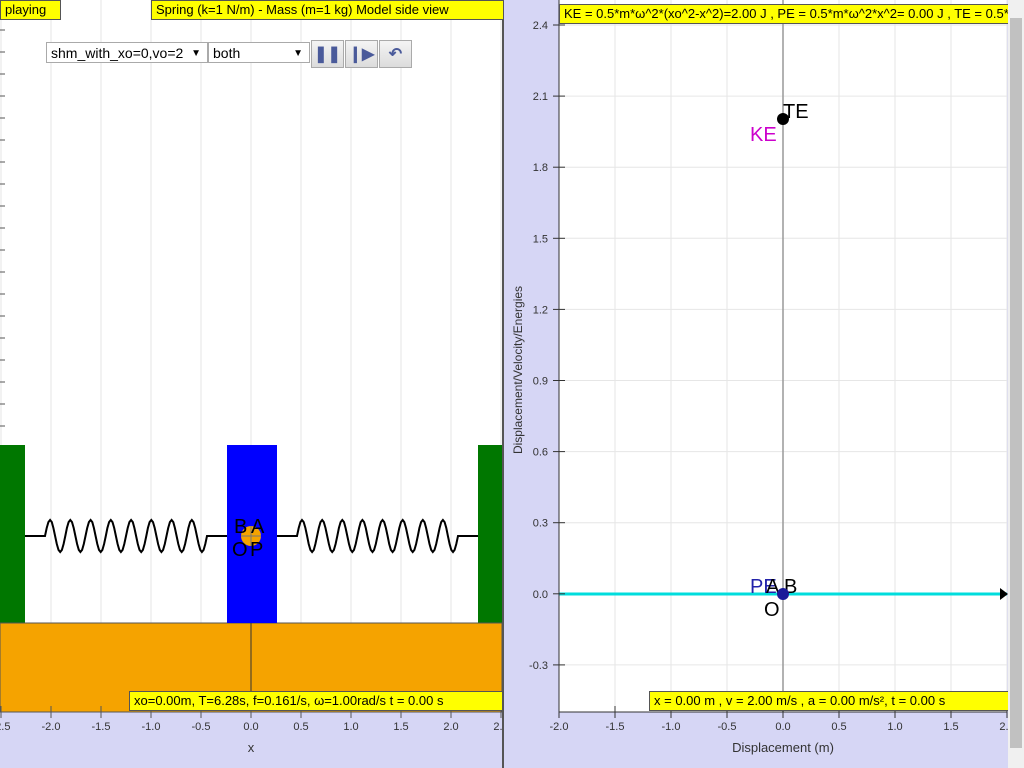 The width and height of the screenshot is (1024, 768). I want to click on view-select: both ▼, so click(259, 52).